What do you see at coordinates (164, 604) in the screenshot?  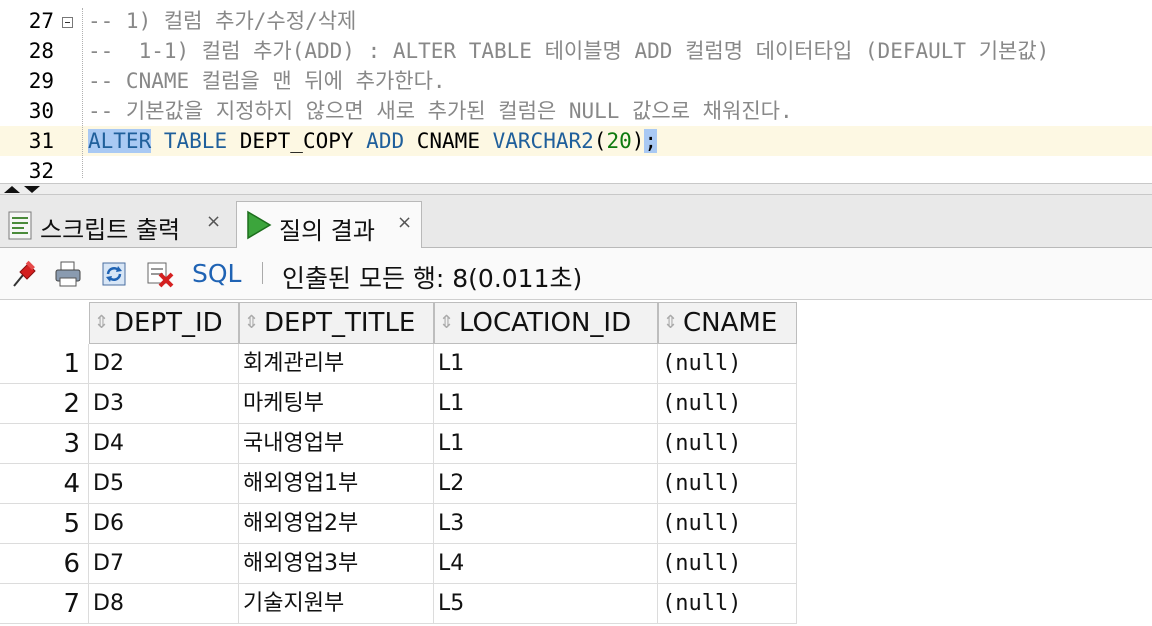 I see `table-cell: D8` at bounding box center [164, 604].